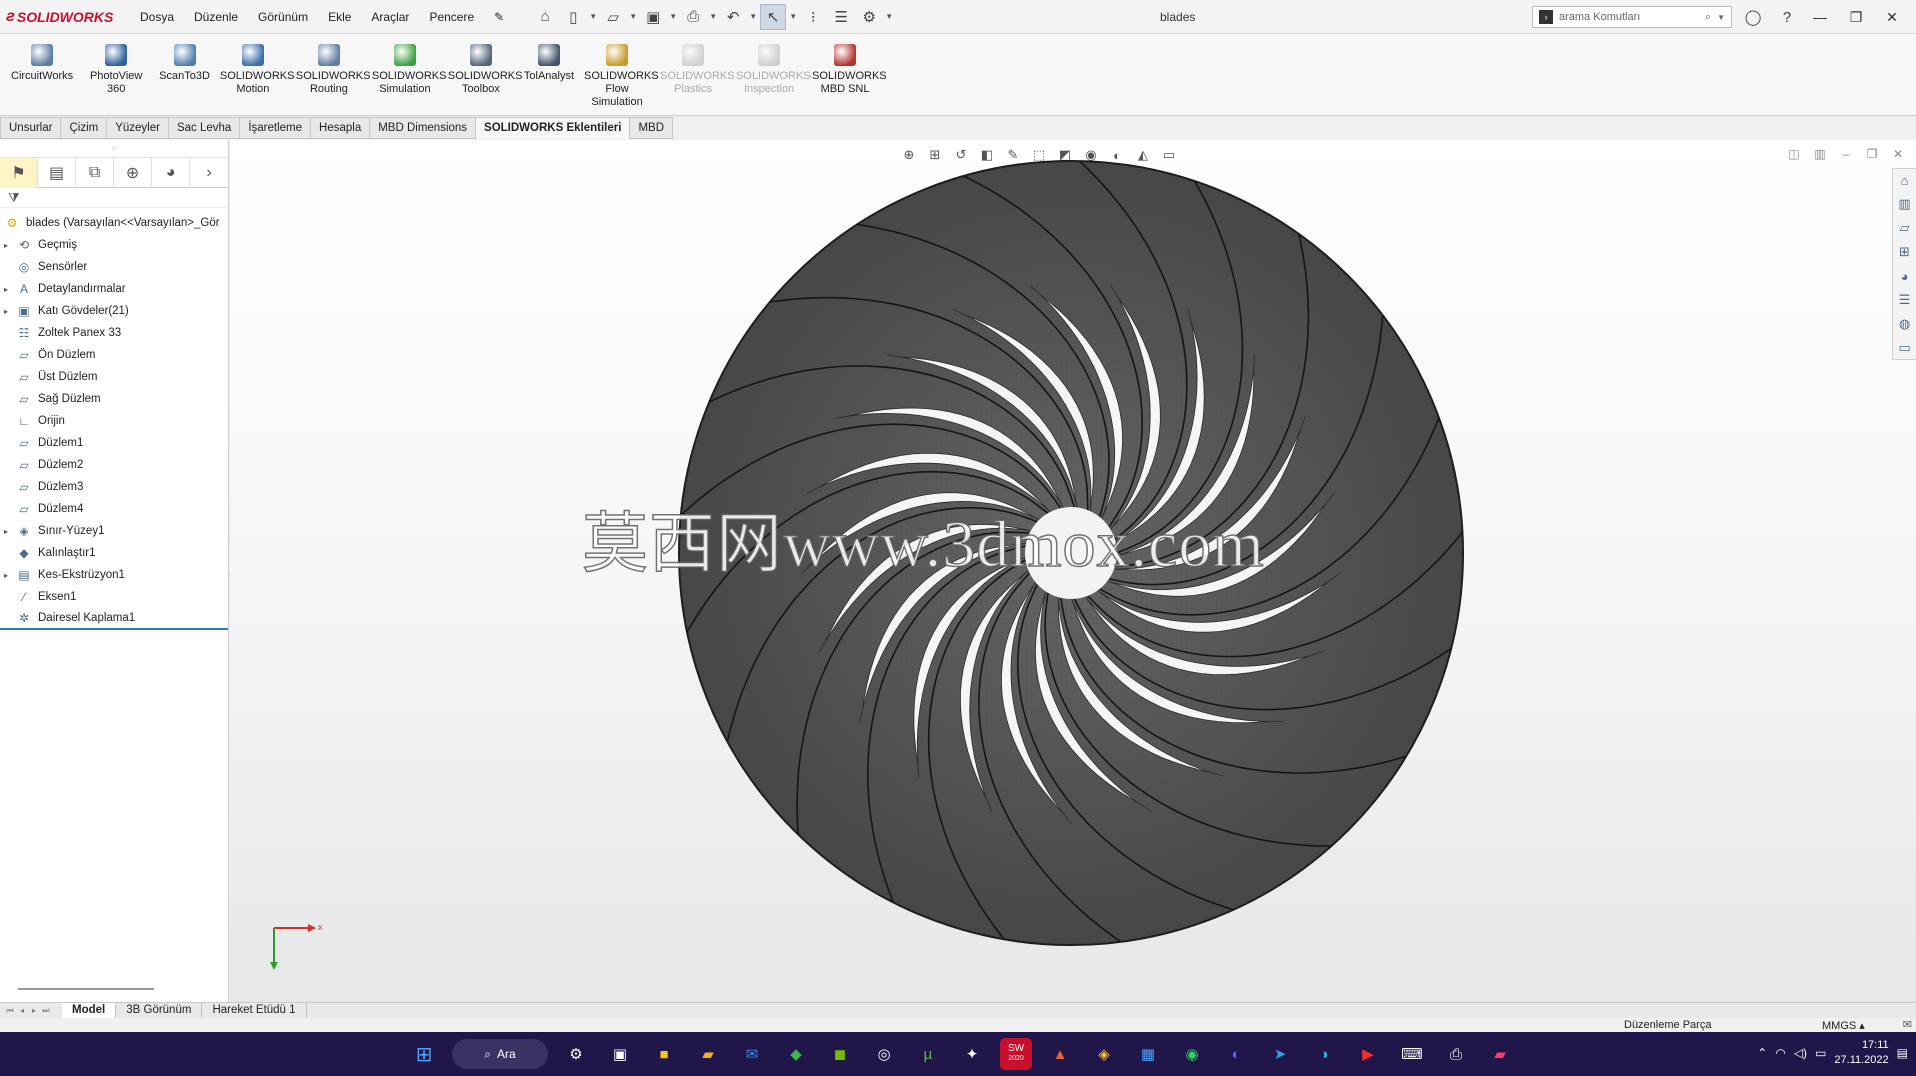 This screenshot has height=1076, width=1916. What do you see at coordinates (95, 172) in the screenshot?
I see `configurationmanager-tab-icon: ⧉` at bounding box center [95, 172].